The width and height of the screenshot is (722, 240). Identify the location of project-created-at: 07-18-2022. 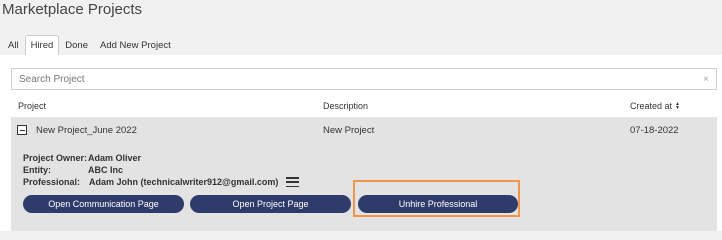
(654, 130).